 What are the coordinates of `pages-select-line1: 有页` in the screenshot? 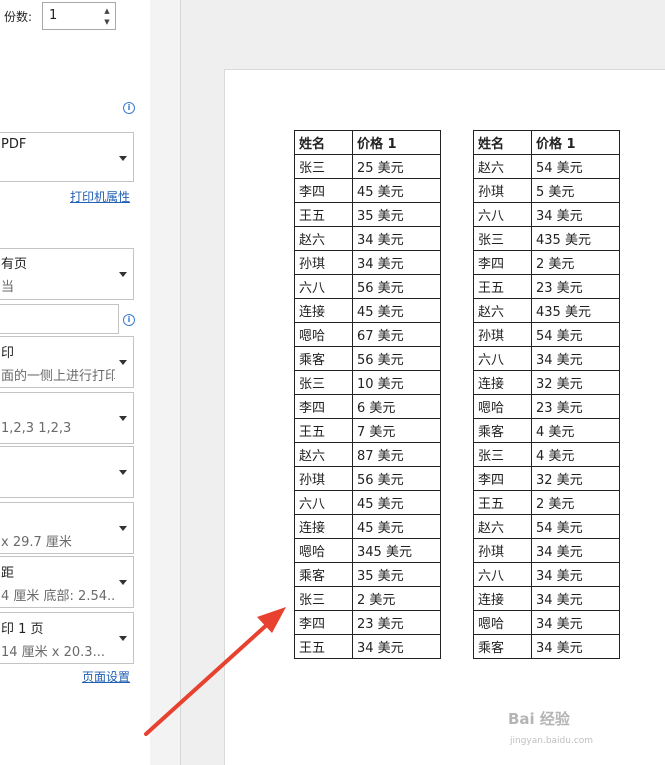 It's located at (14, 264).